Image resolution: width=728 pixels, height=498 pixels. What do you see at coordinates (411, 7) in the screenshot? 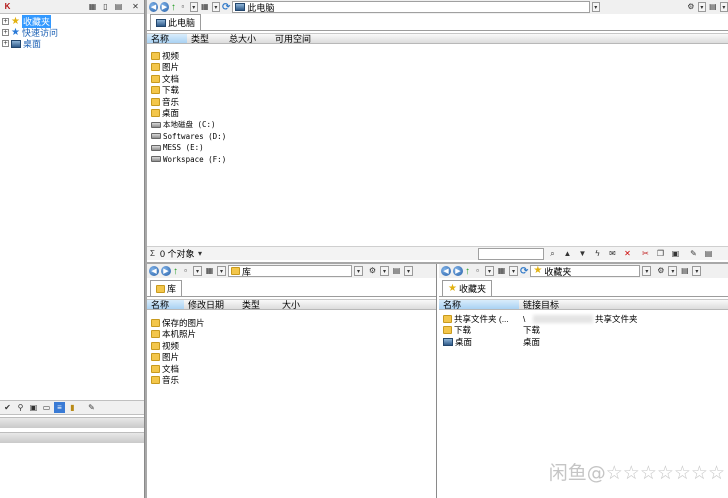
I see `address-bar: 此电脑` at bounding box center [411, 7].